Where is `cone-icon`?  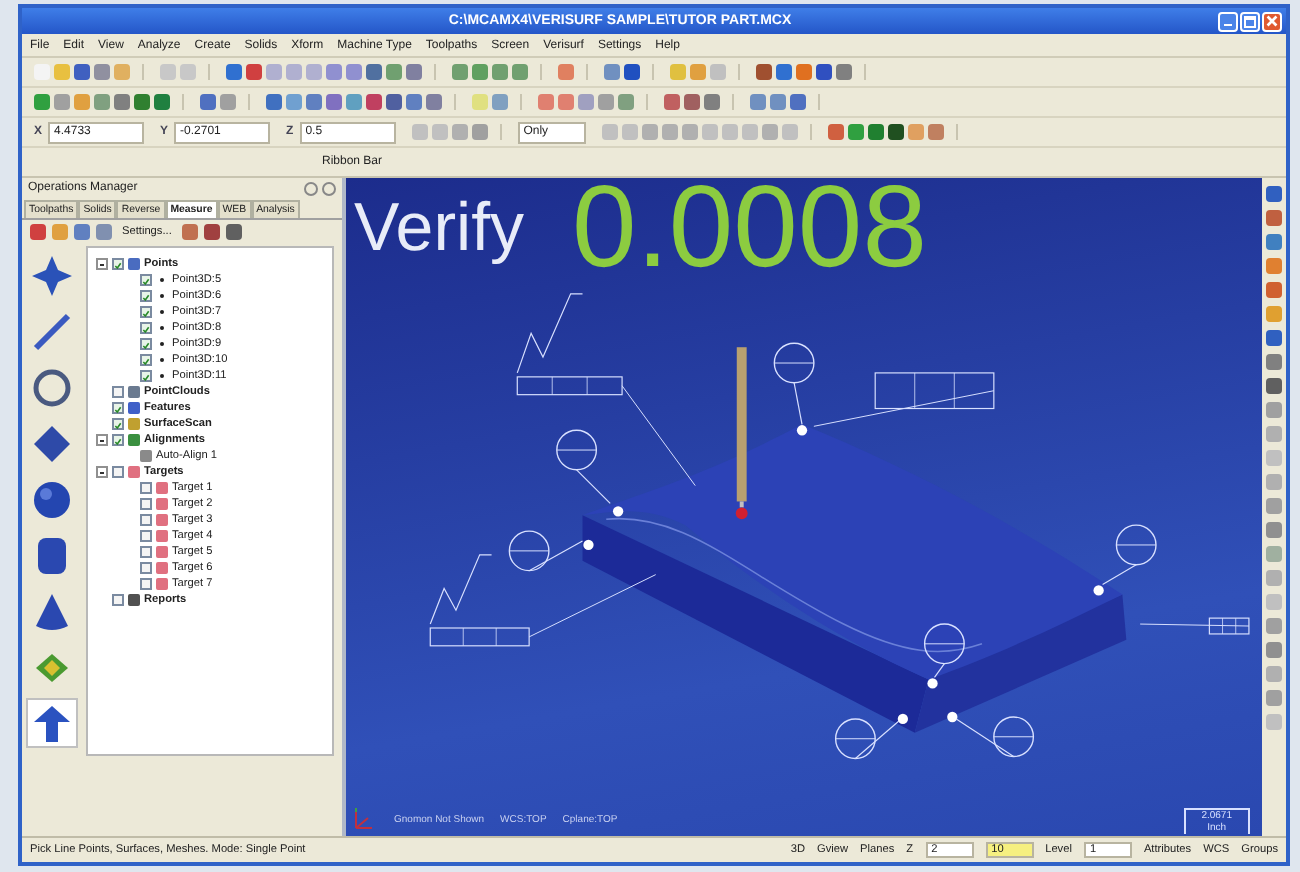 cone-icon is located at coordinates (52, 611).